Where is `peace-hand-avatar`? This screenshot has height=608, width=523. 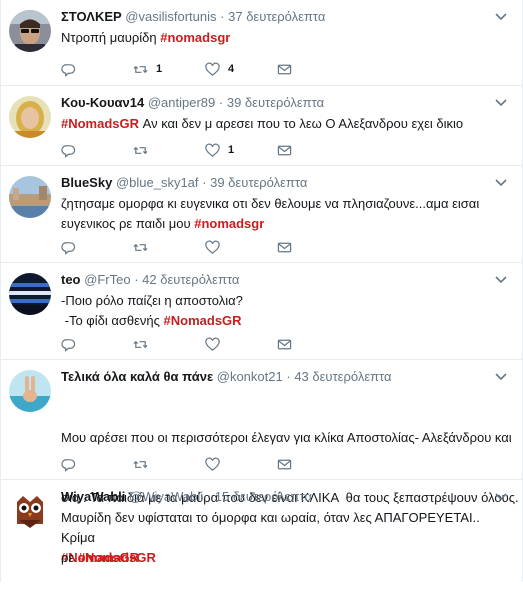
peace-hand-avatar is located at coordinates (30, 391).